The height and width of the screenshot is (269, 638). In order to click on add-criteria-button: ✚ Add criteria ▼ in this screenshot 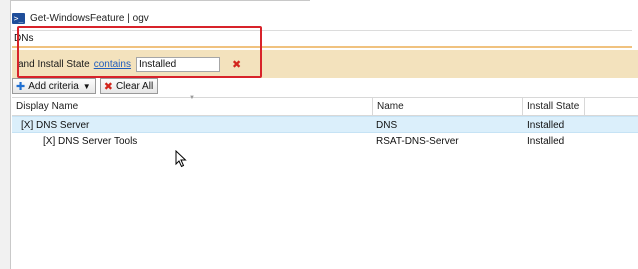, I will do `click(54, 86)`.